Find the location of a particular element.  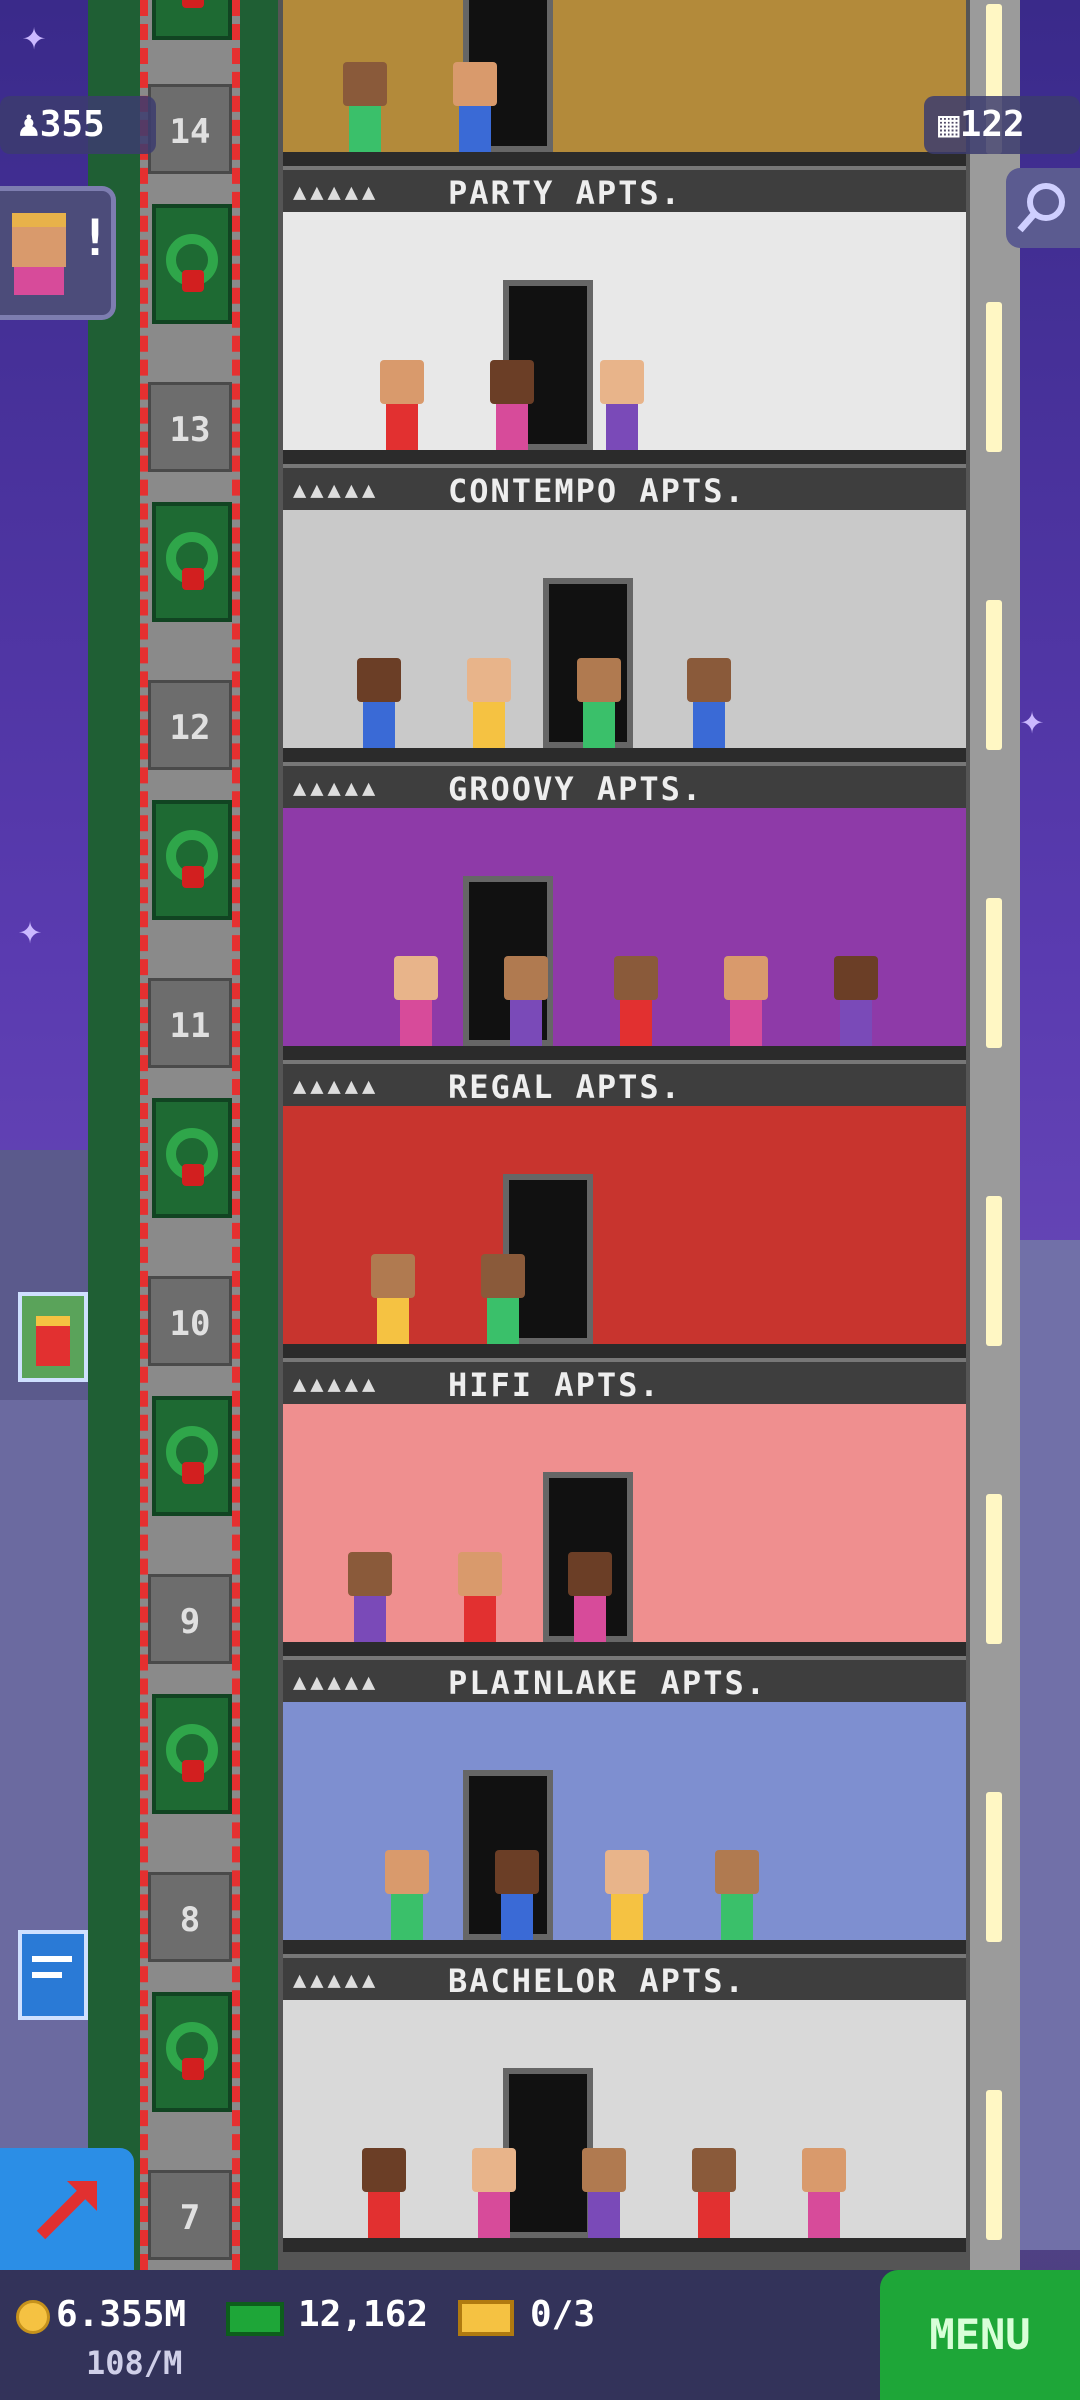

notification-mark: ! is located at coordinates (95, 238).